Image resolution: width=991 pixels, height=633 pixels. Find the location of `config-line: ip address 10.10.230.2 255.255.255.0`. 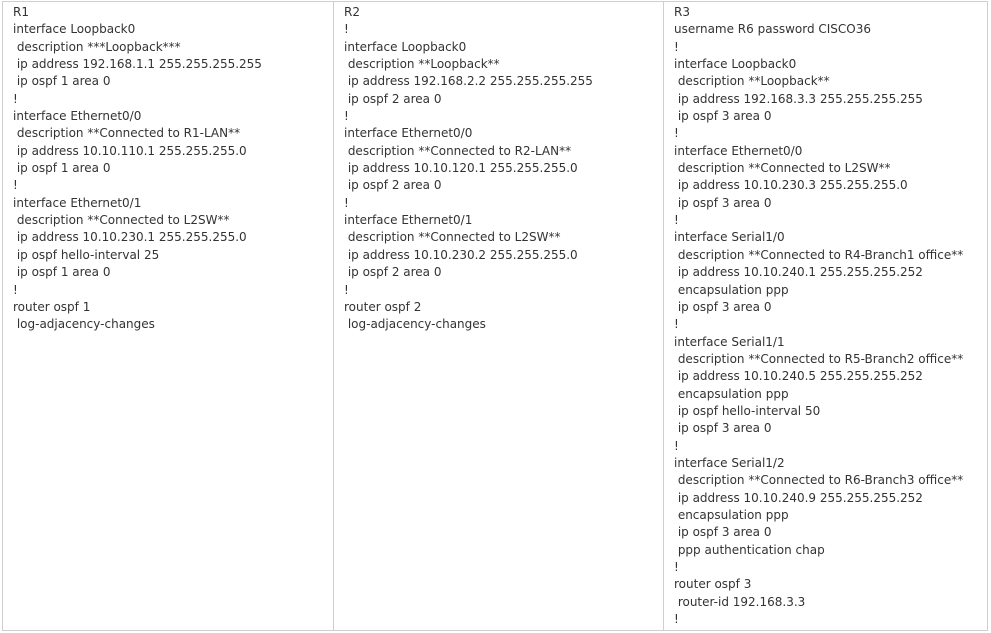

config-line: ip address 10.10.230.2 255.255.255.0 is located at coordinates (461, 254).